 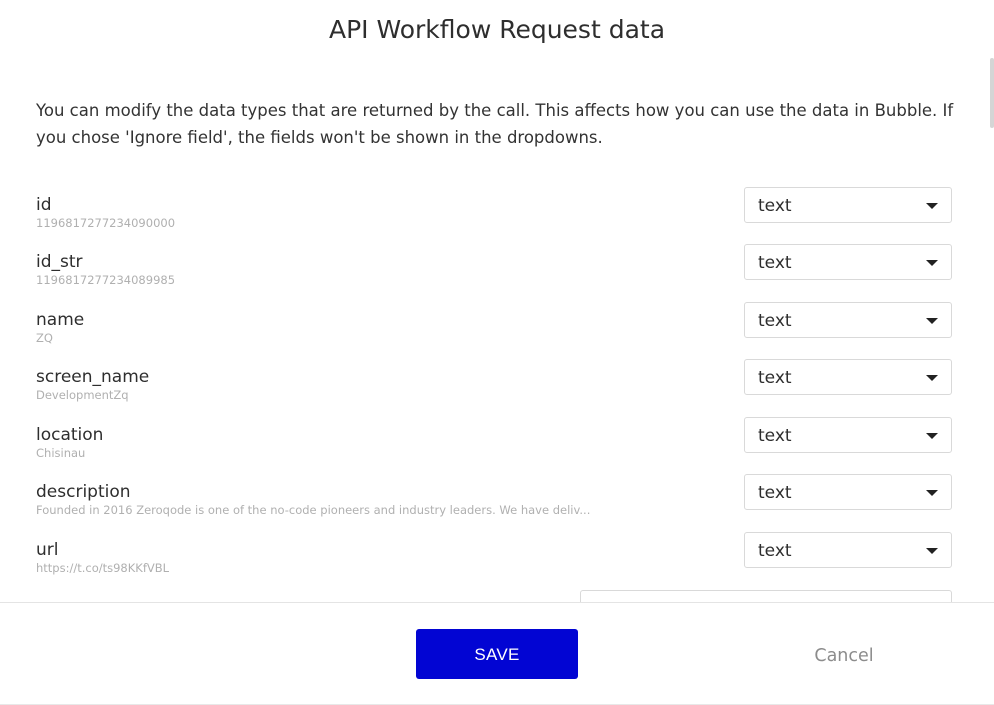 What do you see at coordinates (93, 377) in the screenshot?
I see `field-name: screen_name` at bounding box center [93, 377].